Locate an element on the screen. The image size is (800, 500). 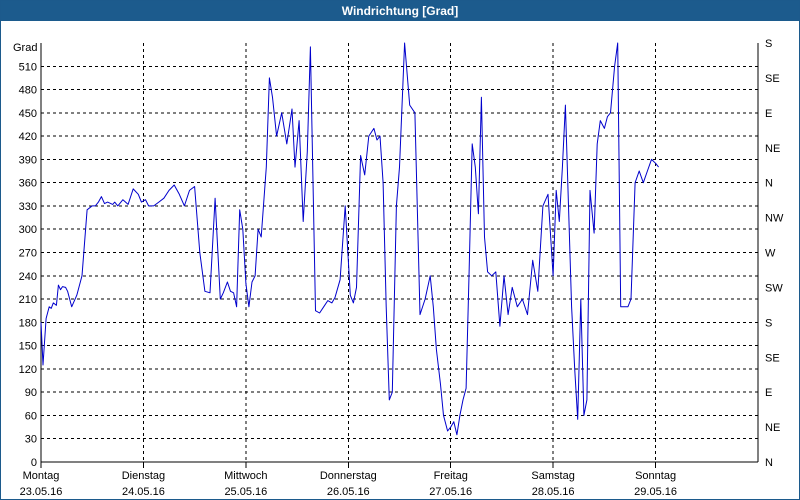
y-tick-label: 60 is located at coordinates (31, 416).